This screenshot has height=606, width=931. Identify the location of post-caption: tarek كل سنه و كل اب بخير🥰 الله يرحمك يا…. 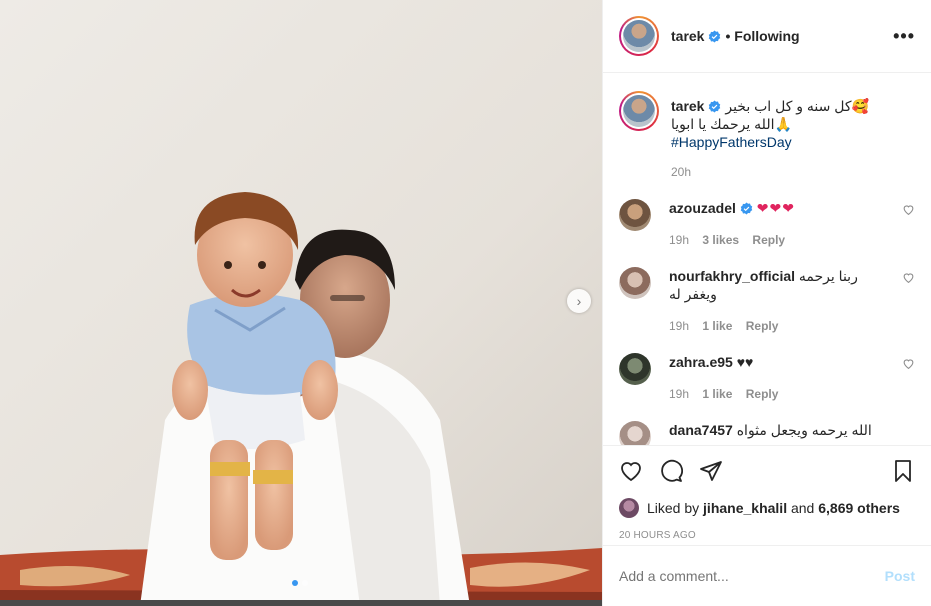
(767, 127).